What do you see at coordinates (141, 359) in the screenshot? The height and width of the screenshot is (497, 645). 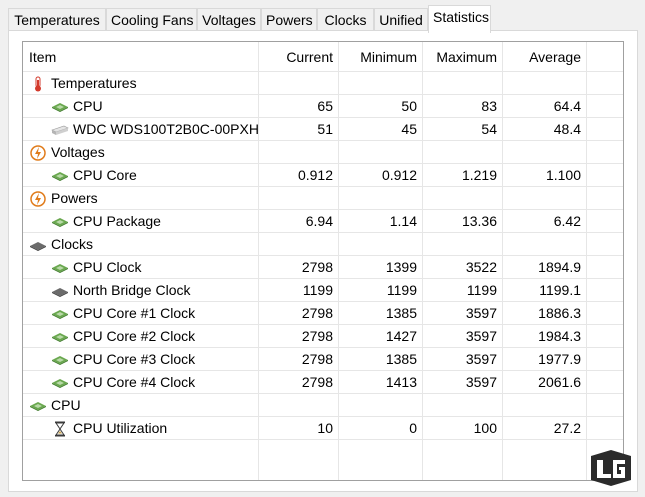 I see `cell-item: CPU Core #3 Clock` at bounding box center [141, 359].